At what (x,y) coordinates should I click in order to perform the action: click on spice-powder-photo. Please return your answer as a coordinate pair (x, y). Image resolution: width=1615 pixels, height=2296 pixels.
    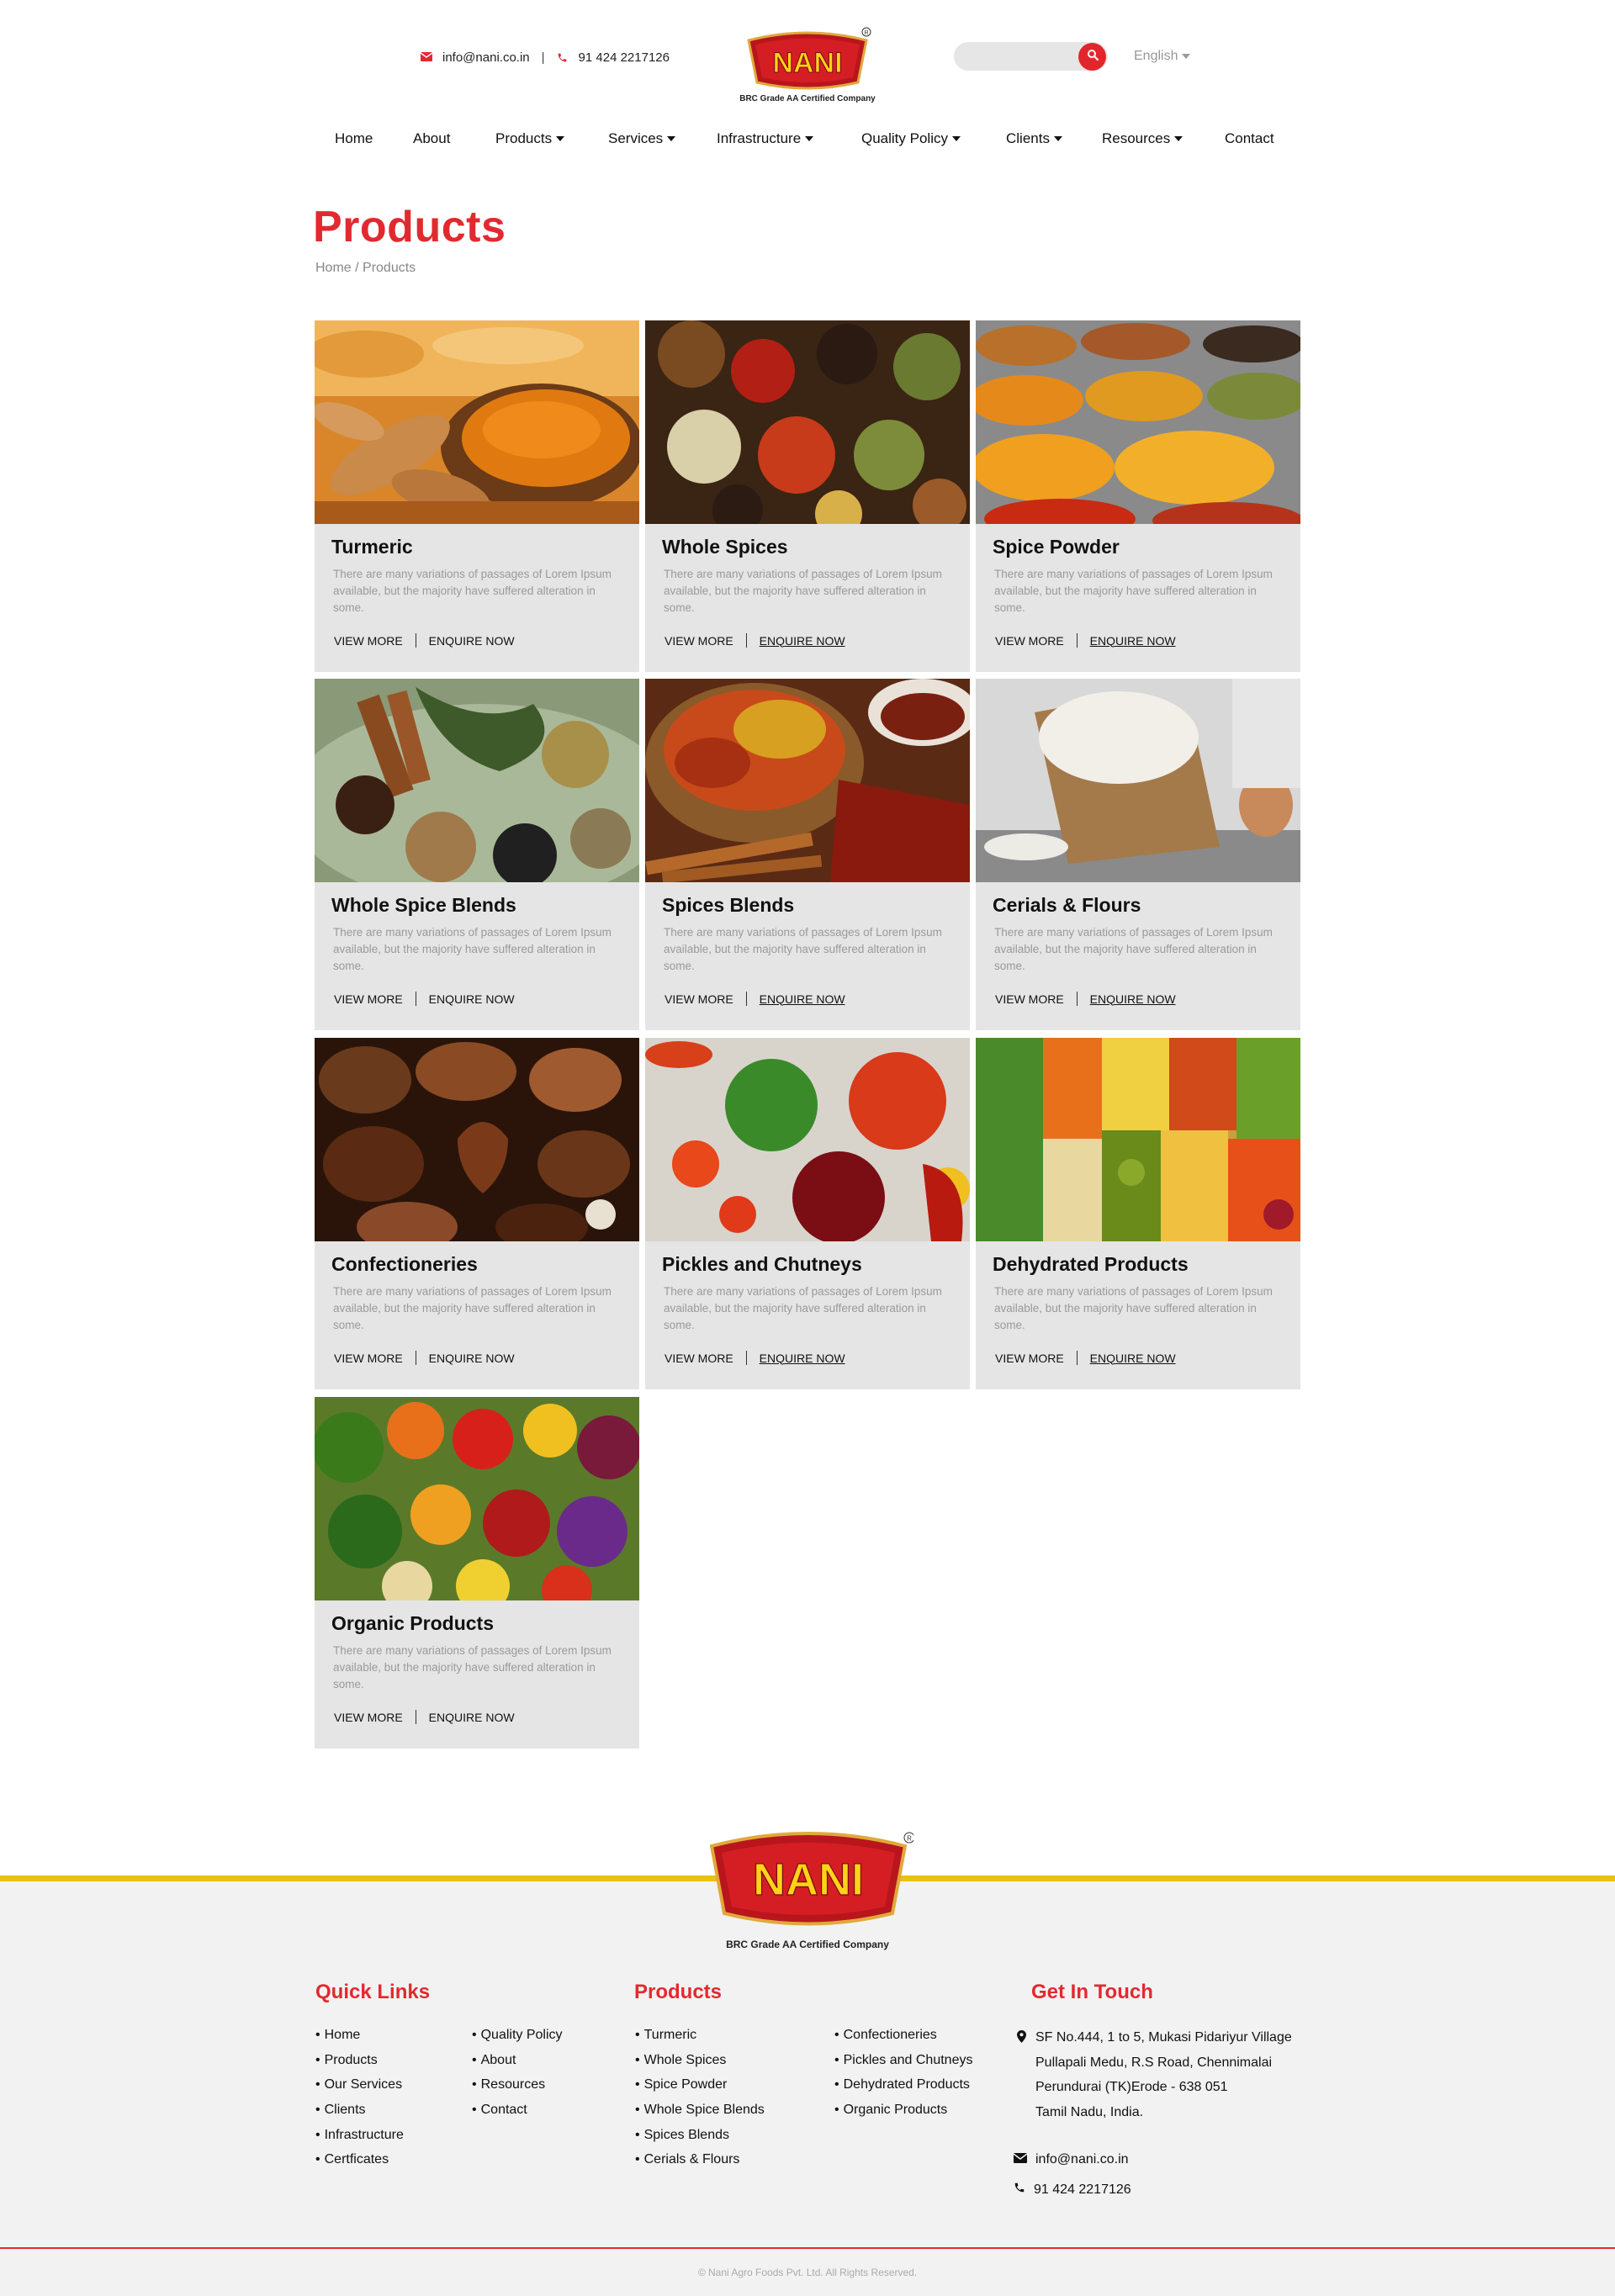
    Looking at the image, I should click on (1138, 422).